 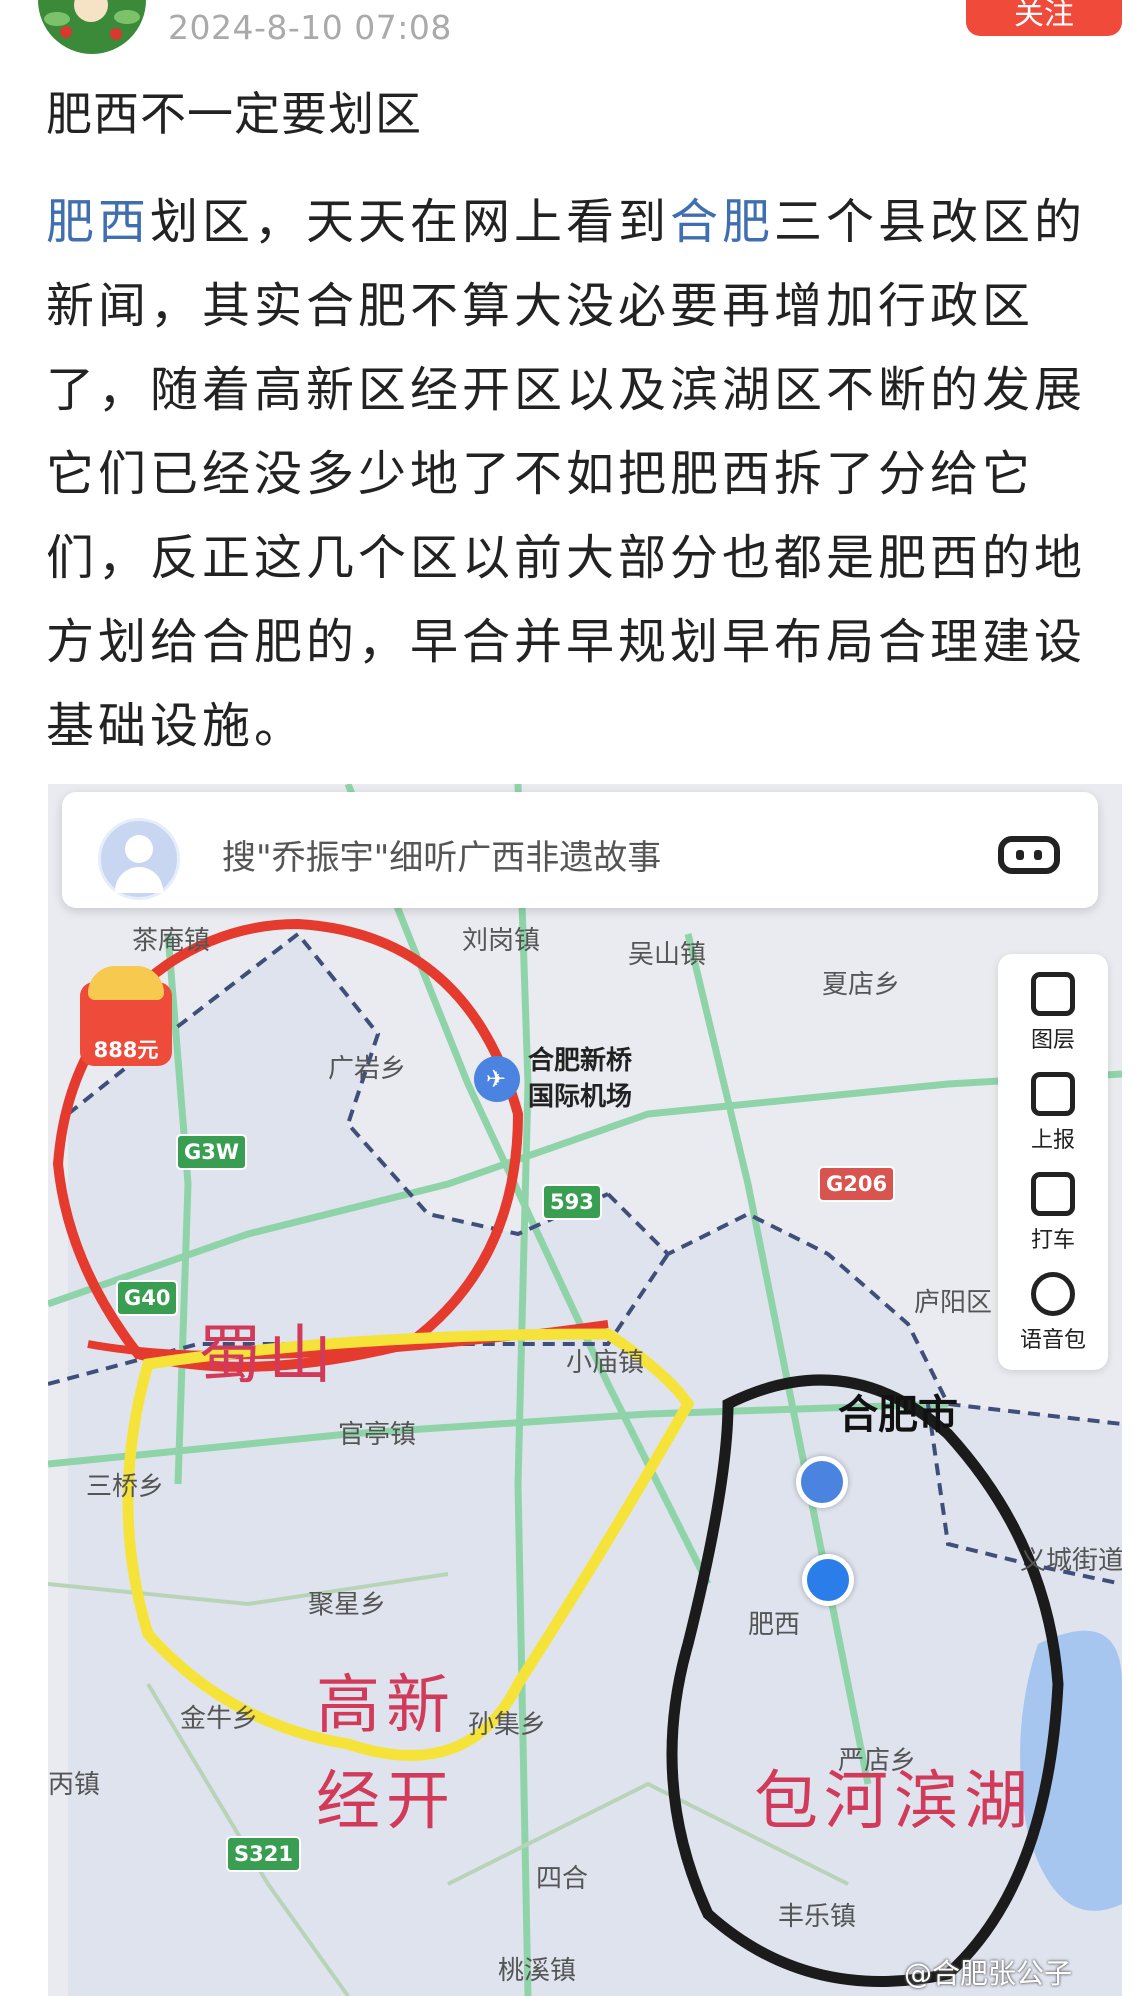 I want to click on road-shield: G40, so click(x=147, y=1298).